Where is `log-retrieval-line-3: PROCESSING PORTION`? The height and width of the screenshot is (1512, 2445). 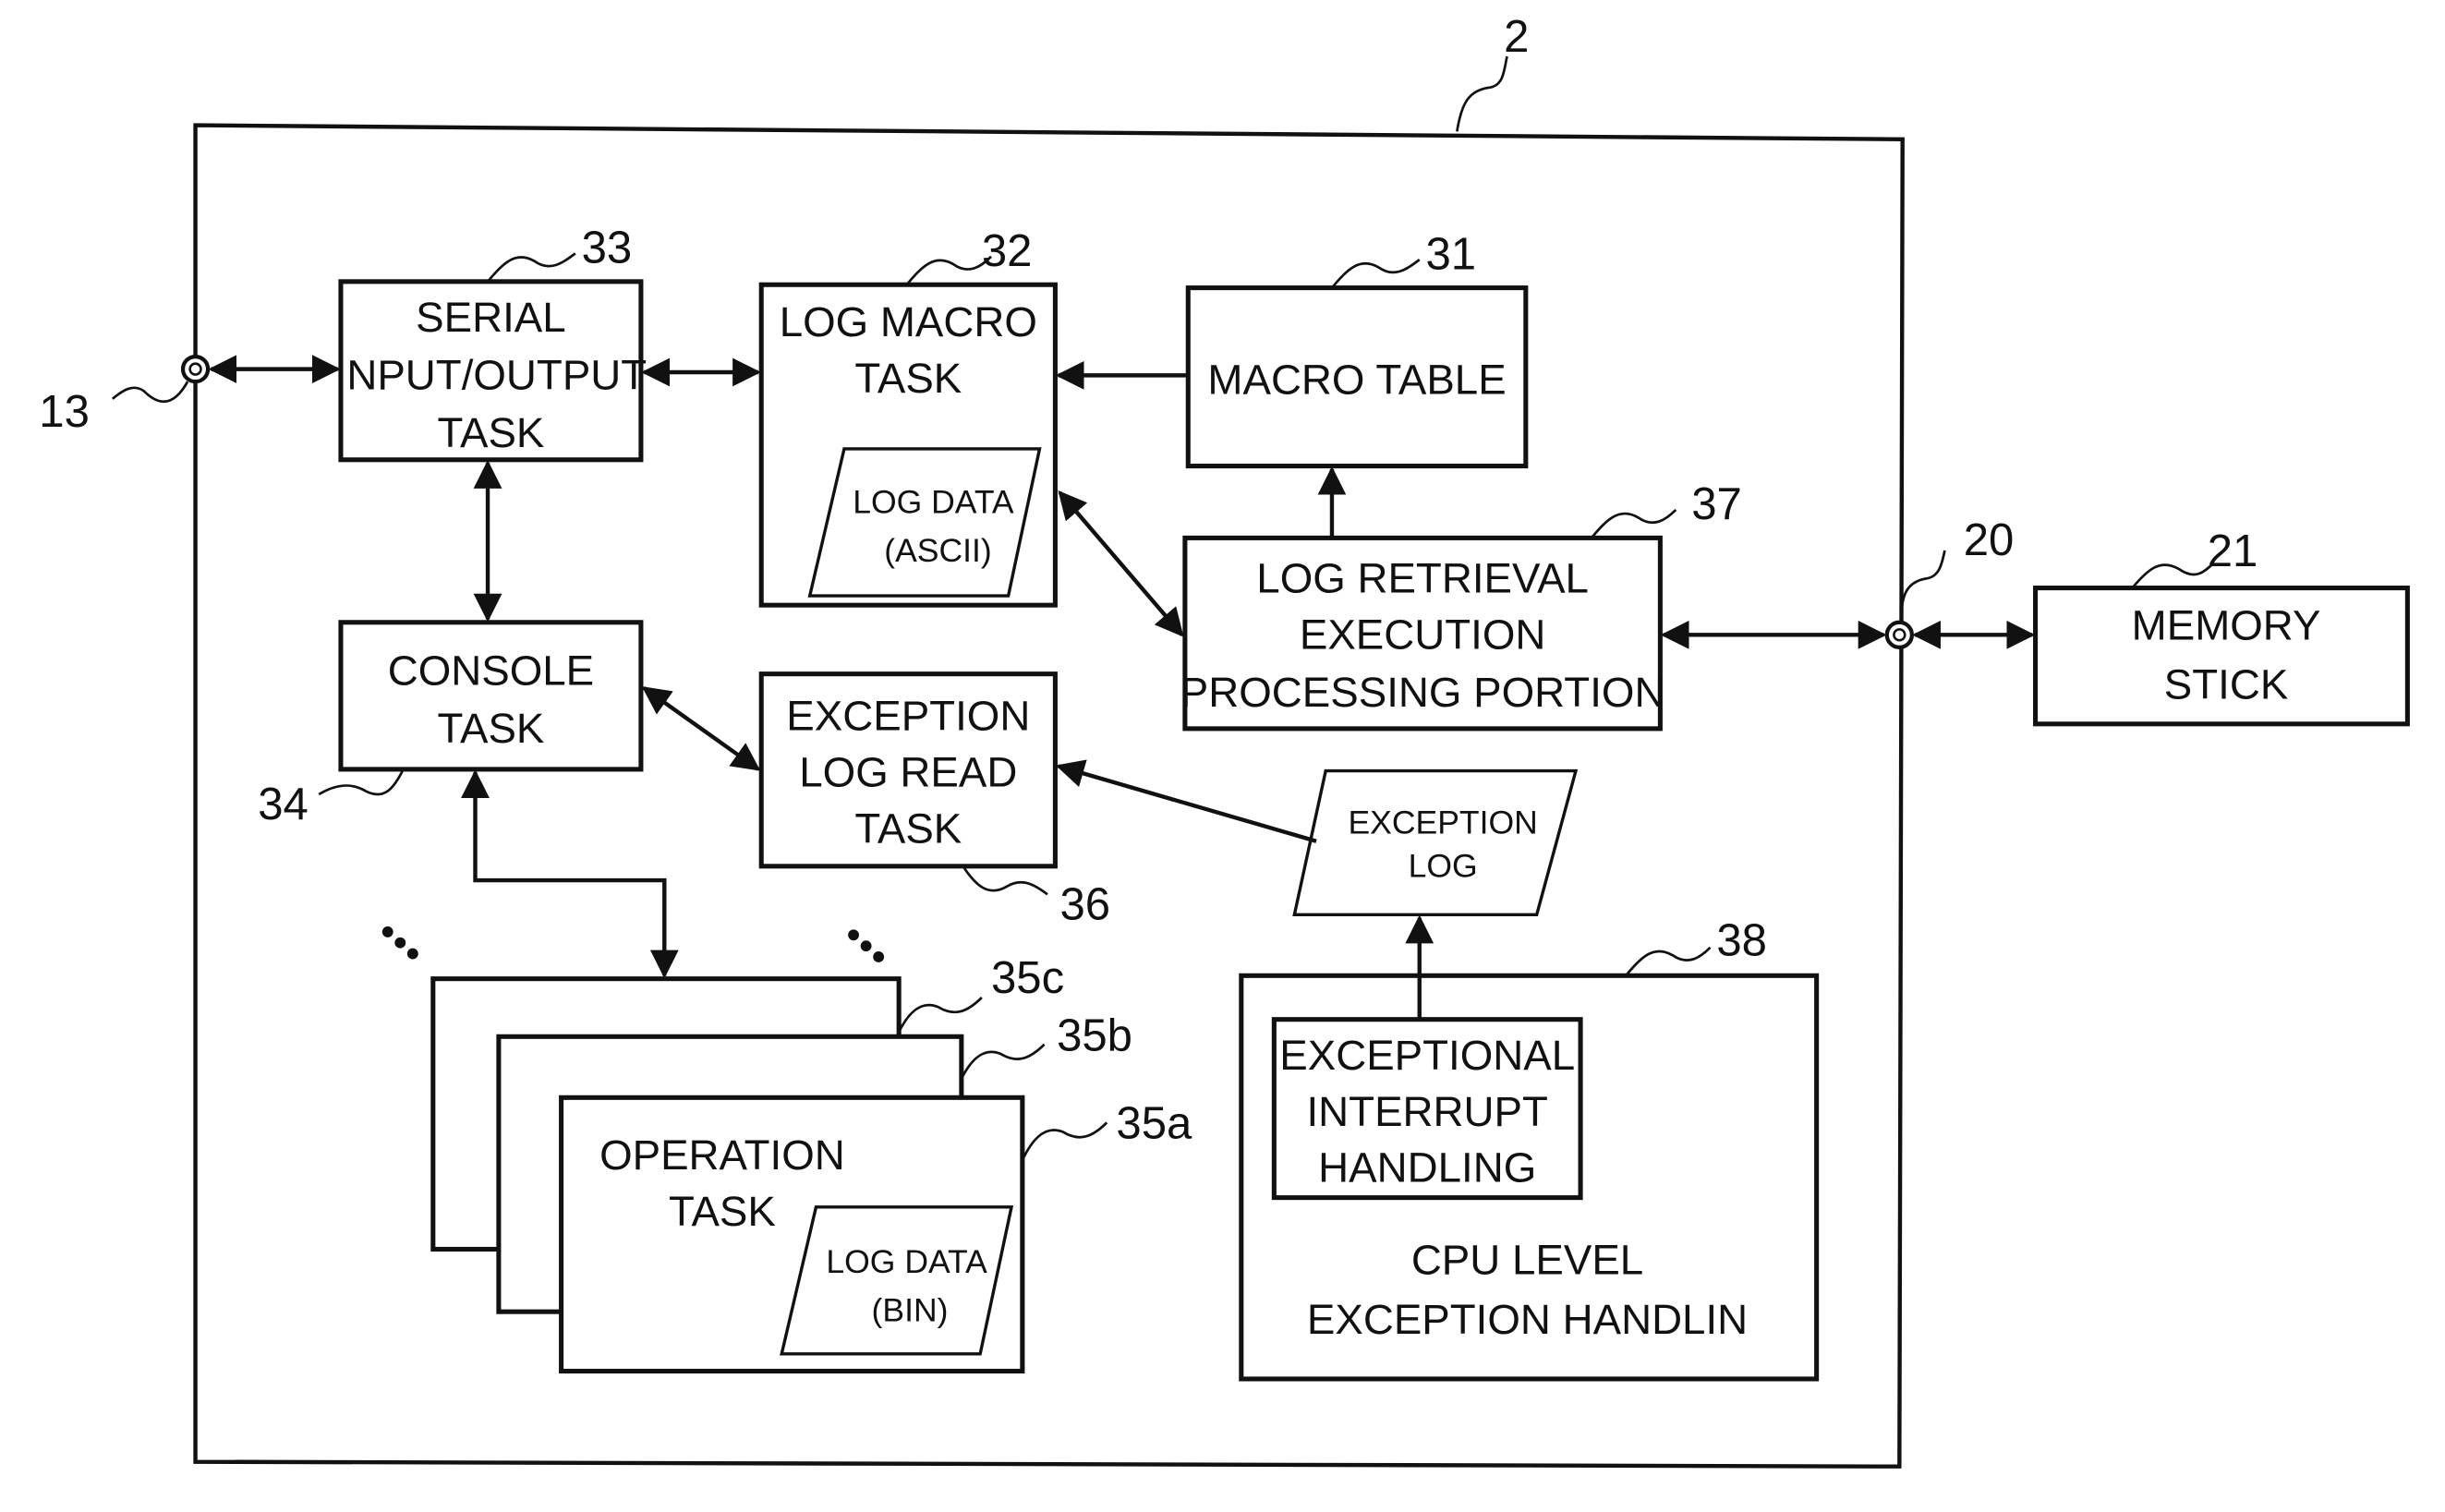
log-retrieval-line-3: PROCESSING PORTION is located at coordinates (1422, 692).